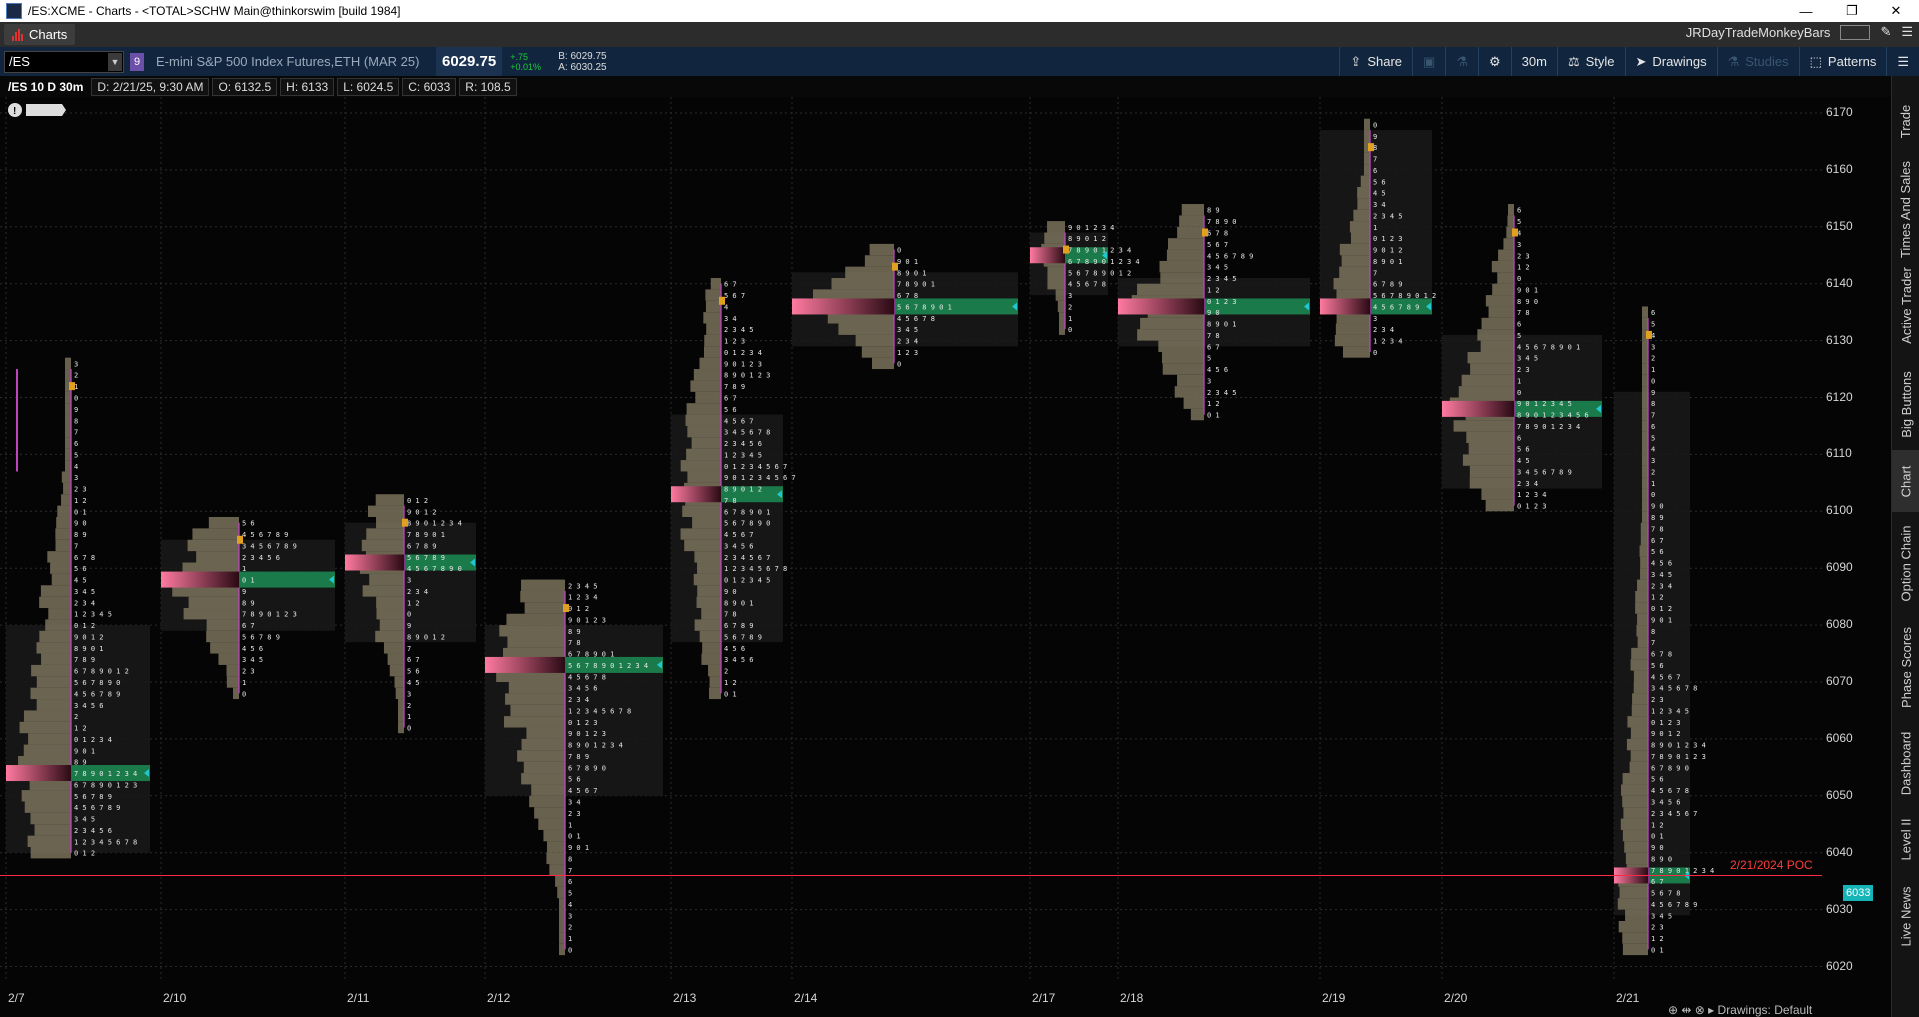 The width and height of the screenshot is (1919, 1017). I want to click on tpo-letters: 7 8 9 0 1 2 3 4, so click(1548, 427).